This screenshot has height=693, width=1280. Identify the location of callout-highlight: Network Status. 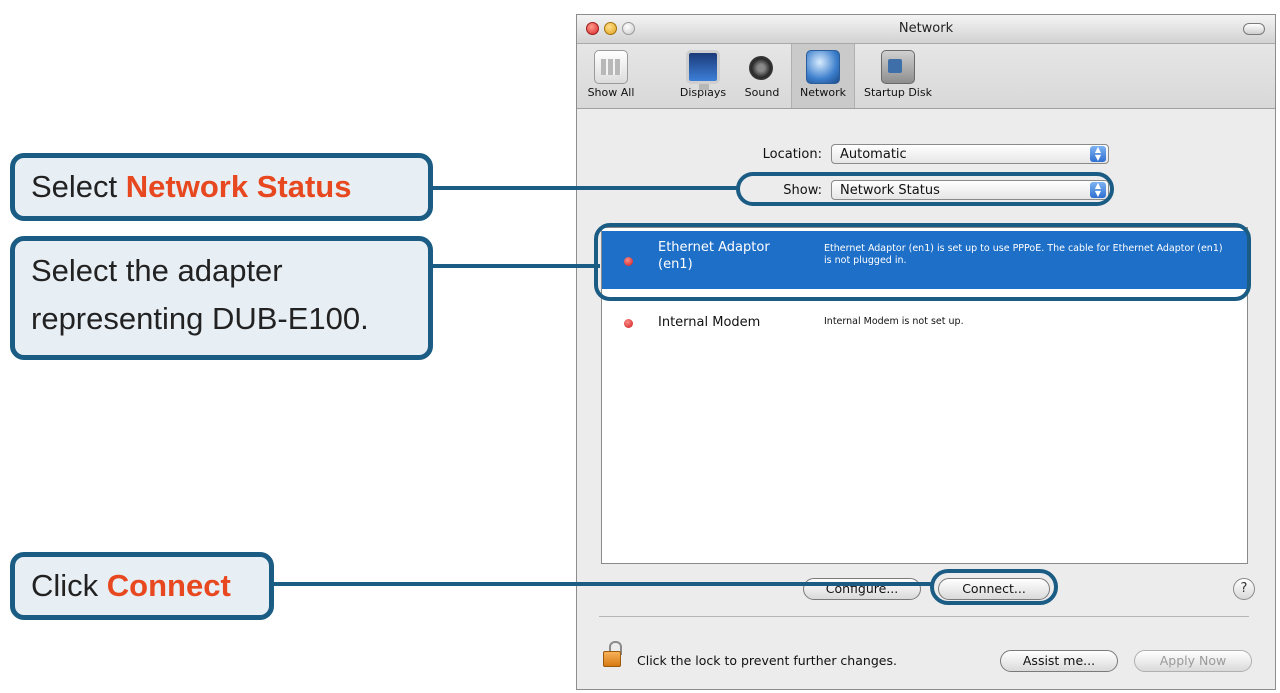
(238, 186).